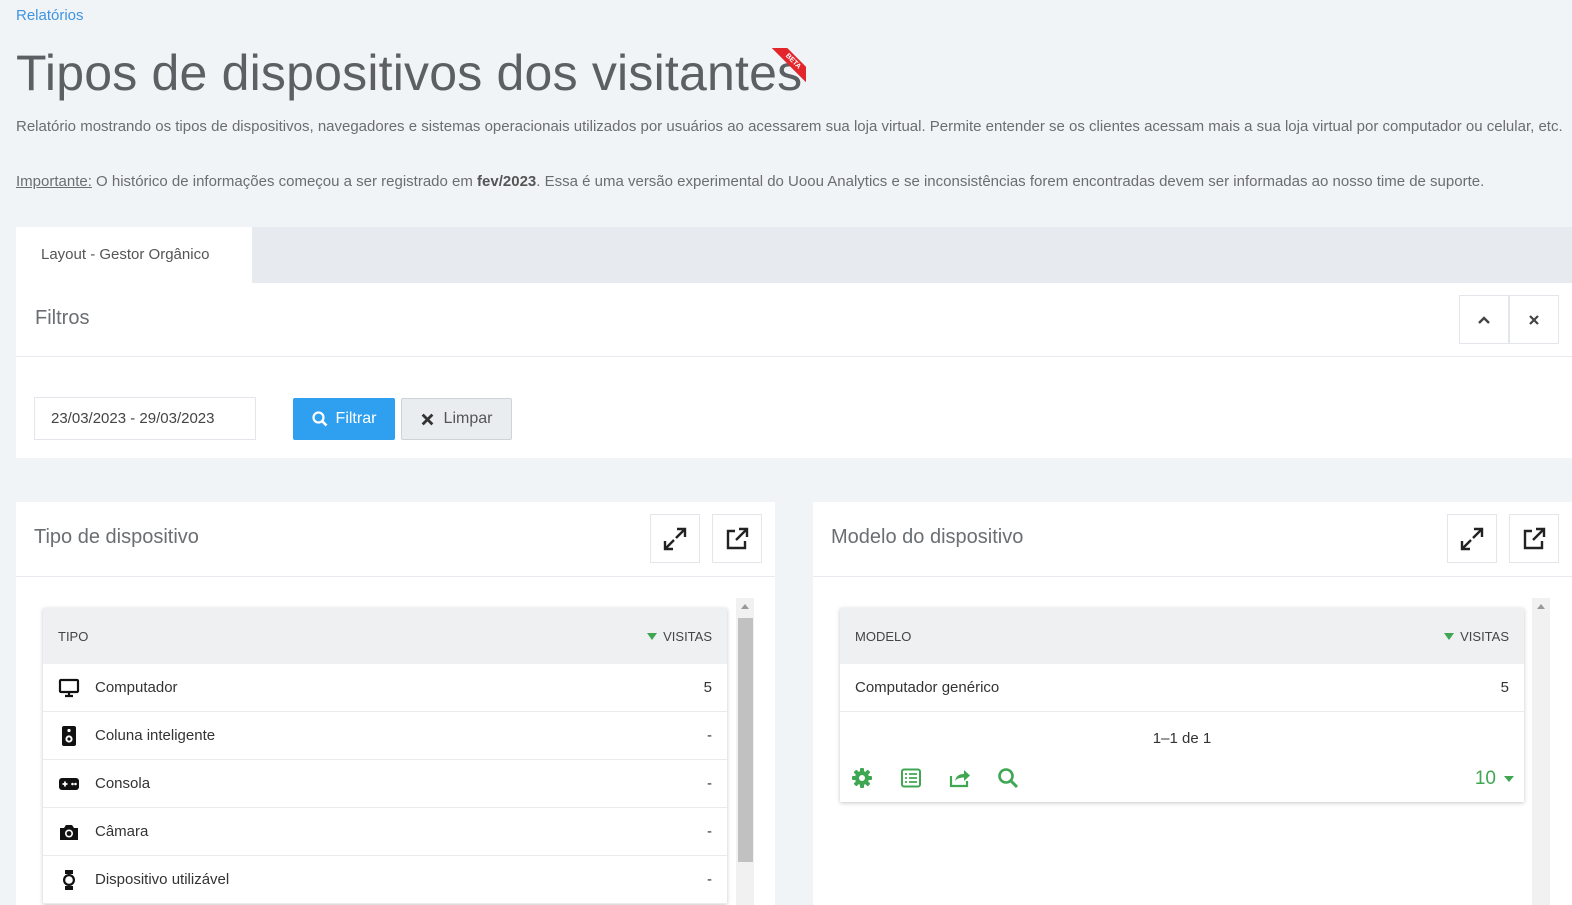  Describe the element at coordinates (62, 318) in the screenshot. I see `filters-title: Filtros` at that location.